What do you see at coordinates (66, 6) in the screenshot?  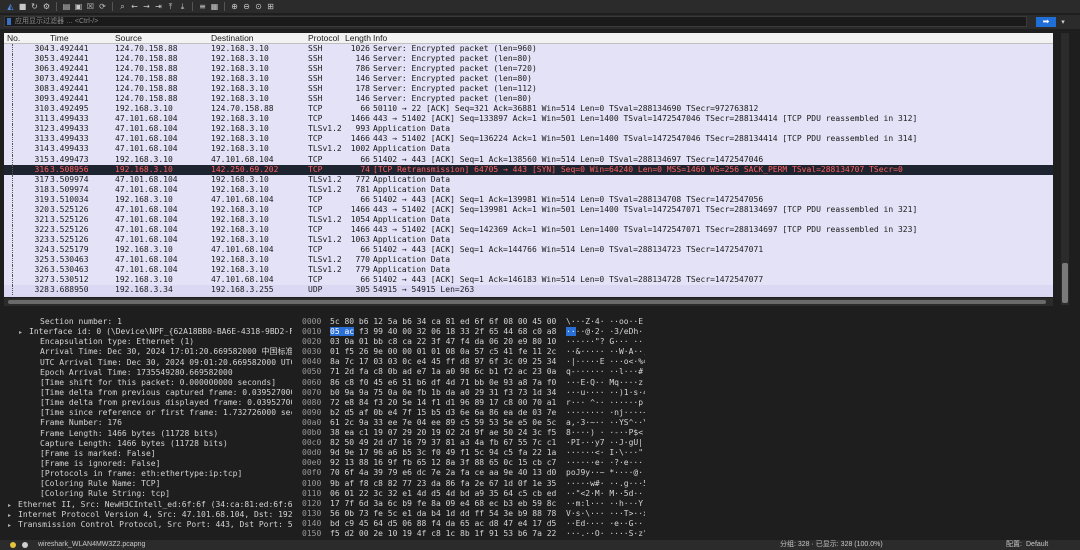 I see `open-file-icon: ▤` at bounding box center [66, 6].